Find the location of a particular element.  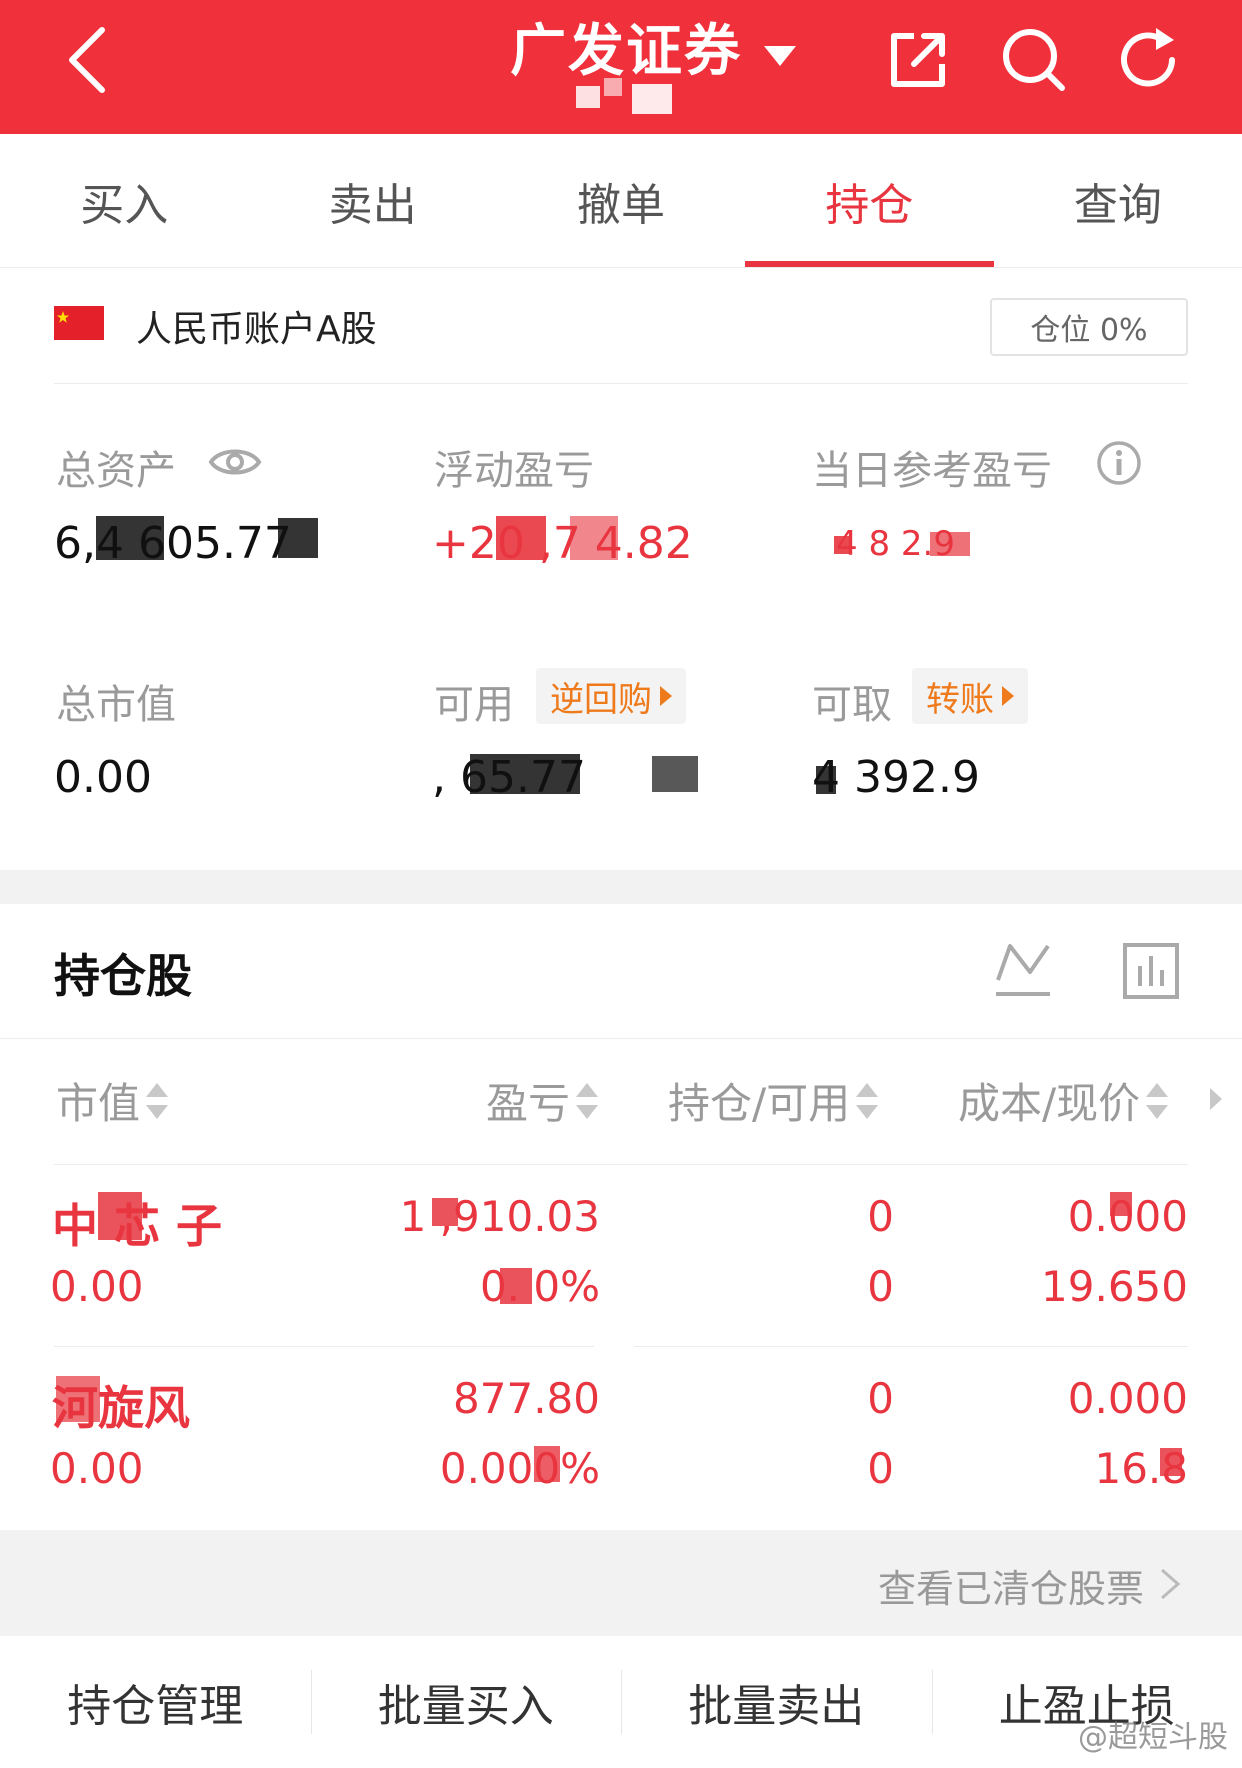

share-icon is located at coordinates (918, 60).